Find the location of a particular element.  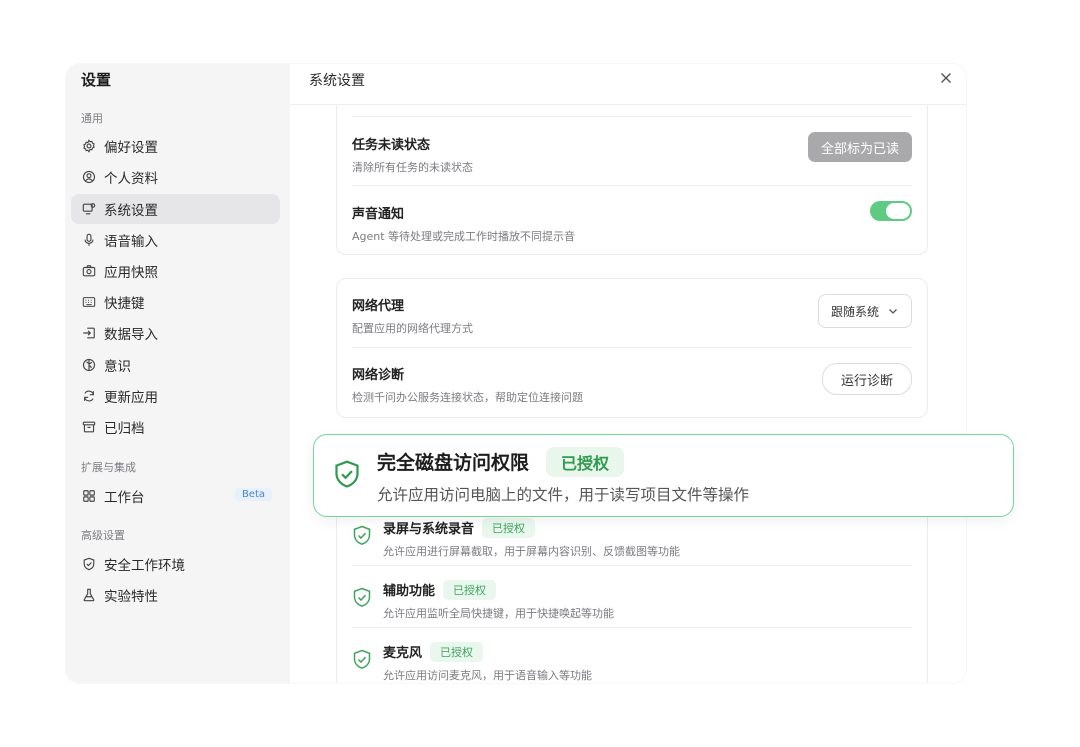

refresh-icon is located at coordinates (89, 396).